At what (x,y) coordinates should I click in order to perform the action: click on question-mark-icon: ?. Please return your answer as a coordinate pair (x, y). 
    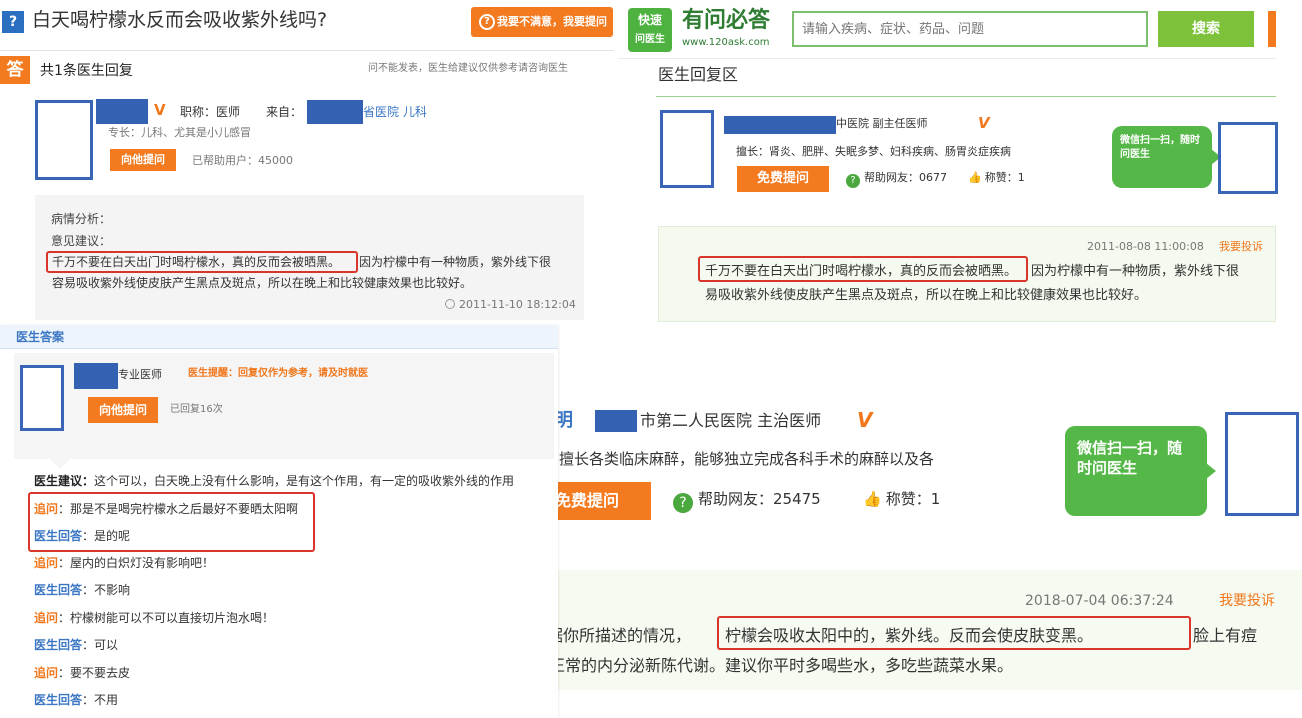
    Looking at the image, I should click on (487, 22).